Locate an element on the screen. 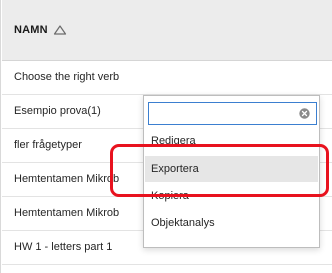 The height and width of the screenshot is (273, 332). item-name: fler frågetyper is located at coordinates (48, 145).